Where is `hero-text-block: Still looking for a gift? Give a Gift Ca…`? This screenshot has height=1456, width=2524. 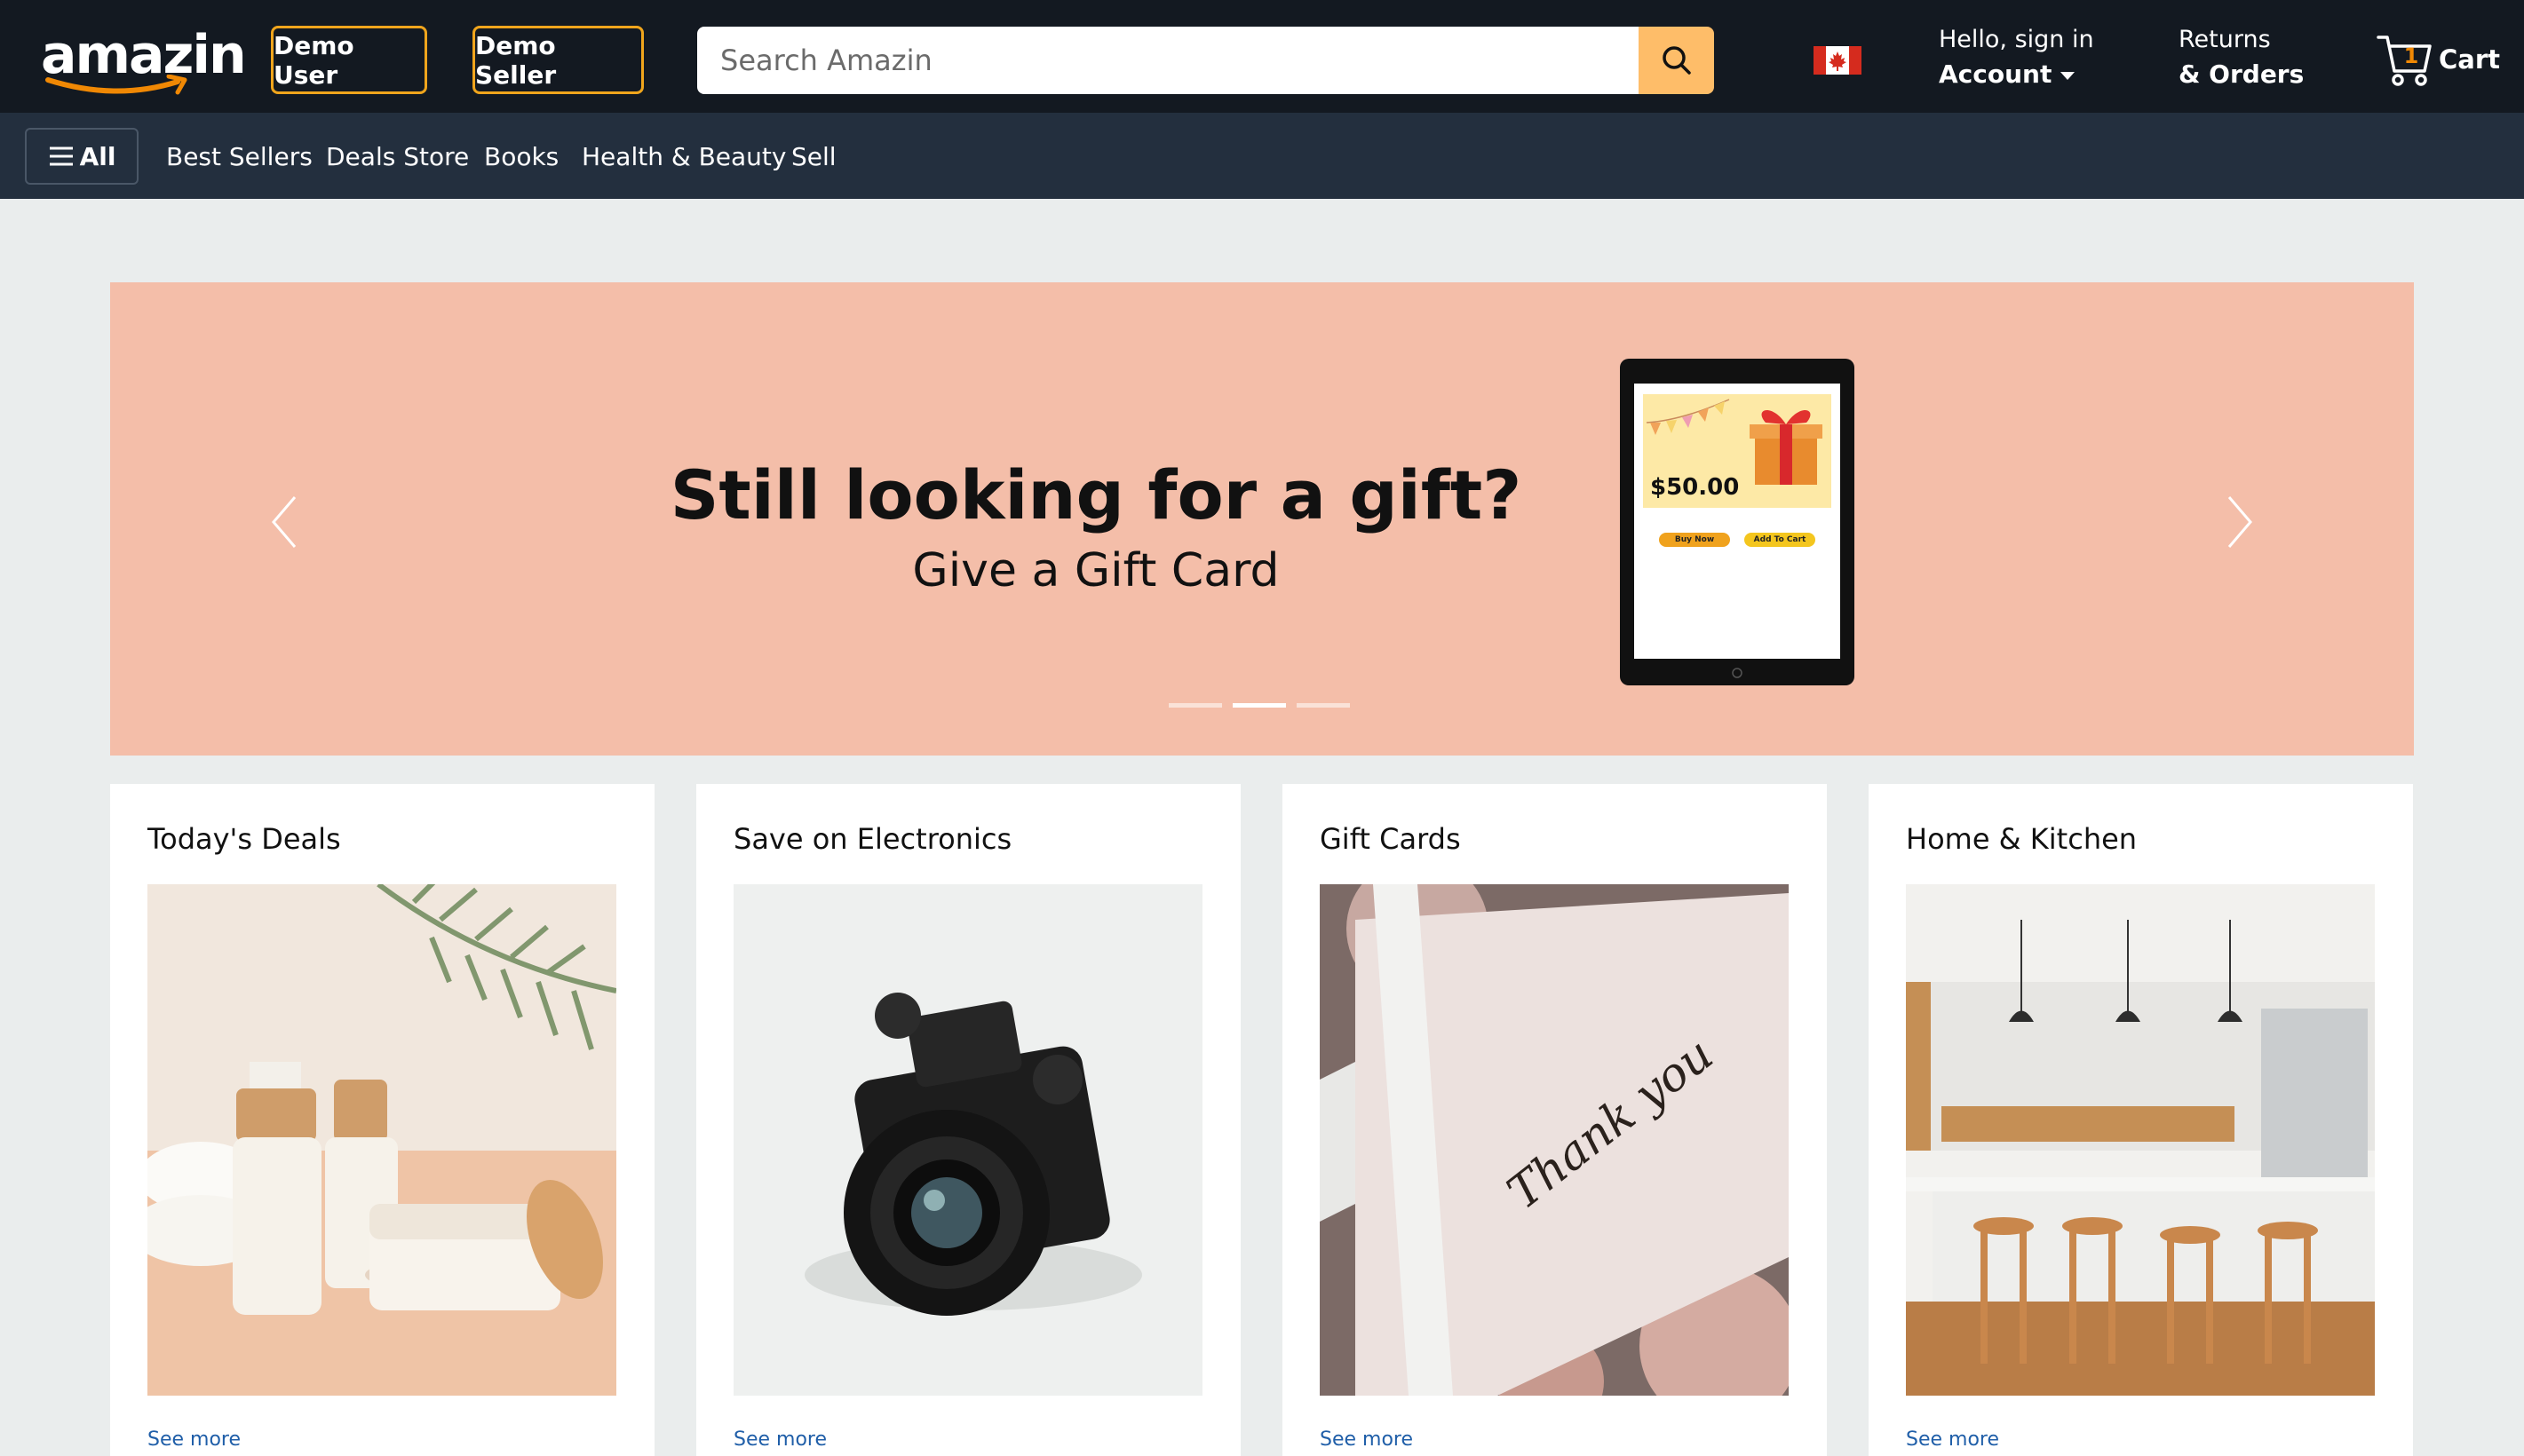
hero-text-block: Still looking for a gift? Give a Gift Ca… is located at coordinates (1096, 526).